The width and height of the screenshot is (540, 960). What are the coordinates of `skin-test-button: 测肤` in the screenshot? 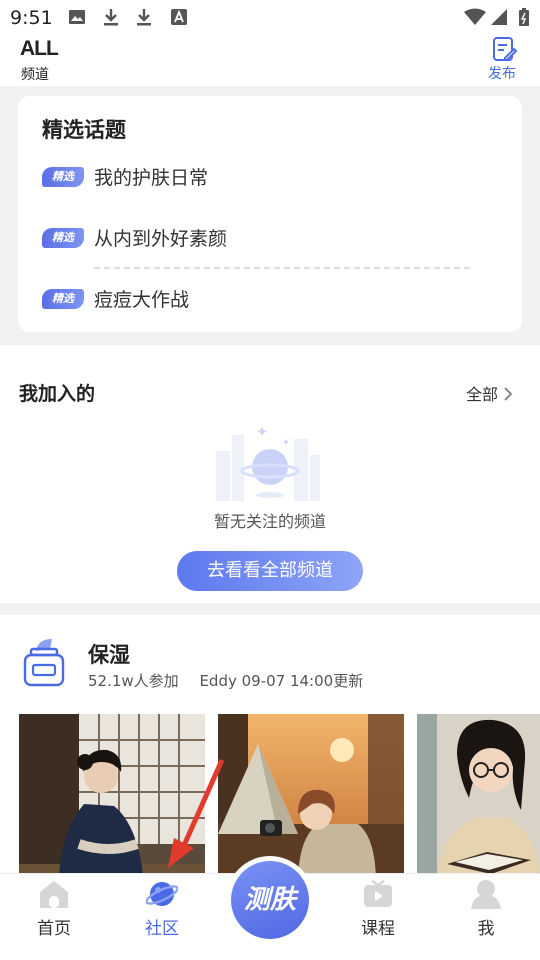 It's located at (270, 900).